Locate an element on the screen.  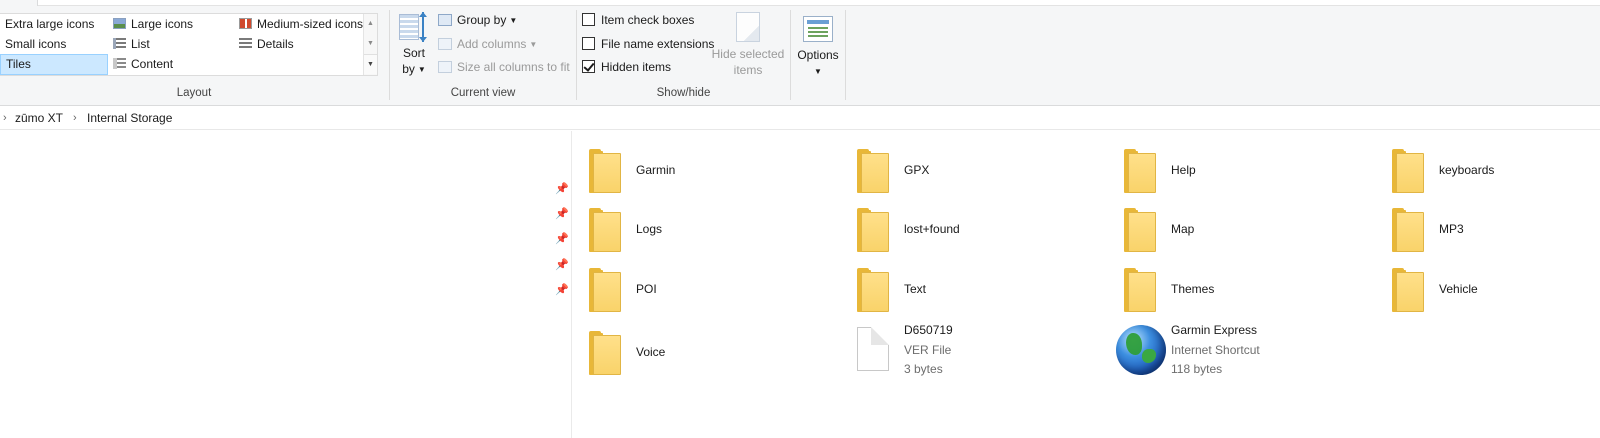
layout-item-label: Small icons is located at coordinates (36, 44).